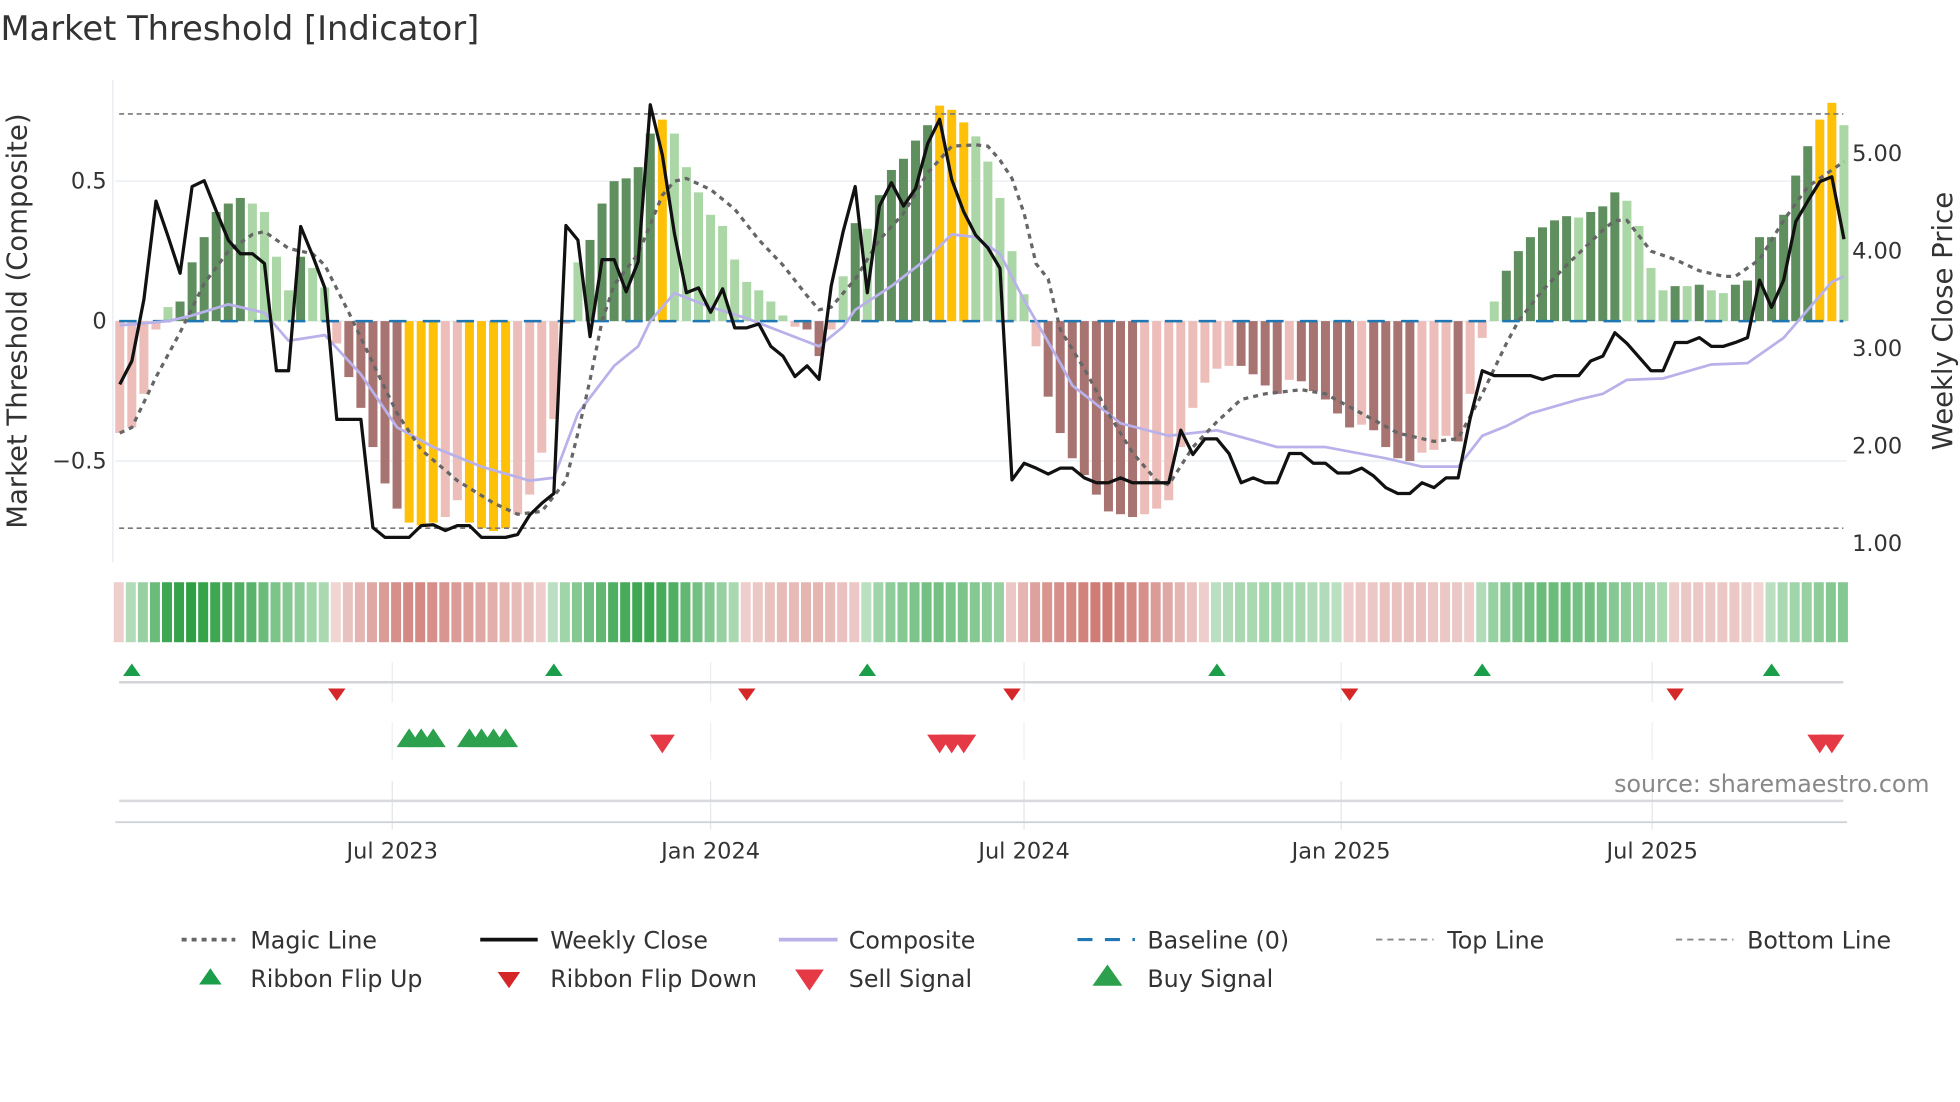 This screenshot has height=1102, width=1960. I want to click on right-tick-label: 4.00, so click(1877, 252).